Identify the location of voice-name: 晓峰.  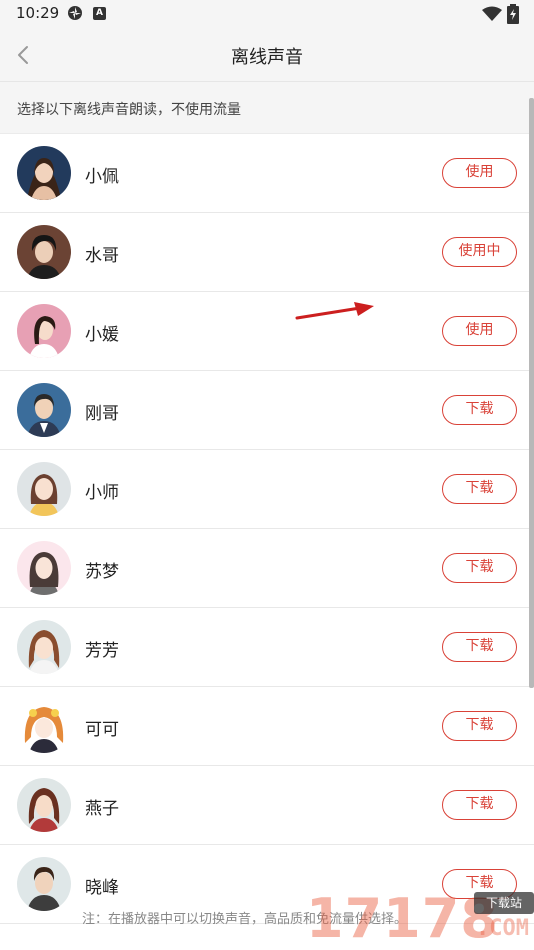
(102, 888).